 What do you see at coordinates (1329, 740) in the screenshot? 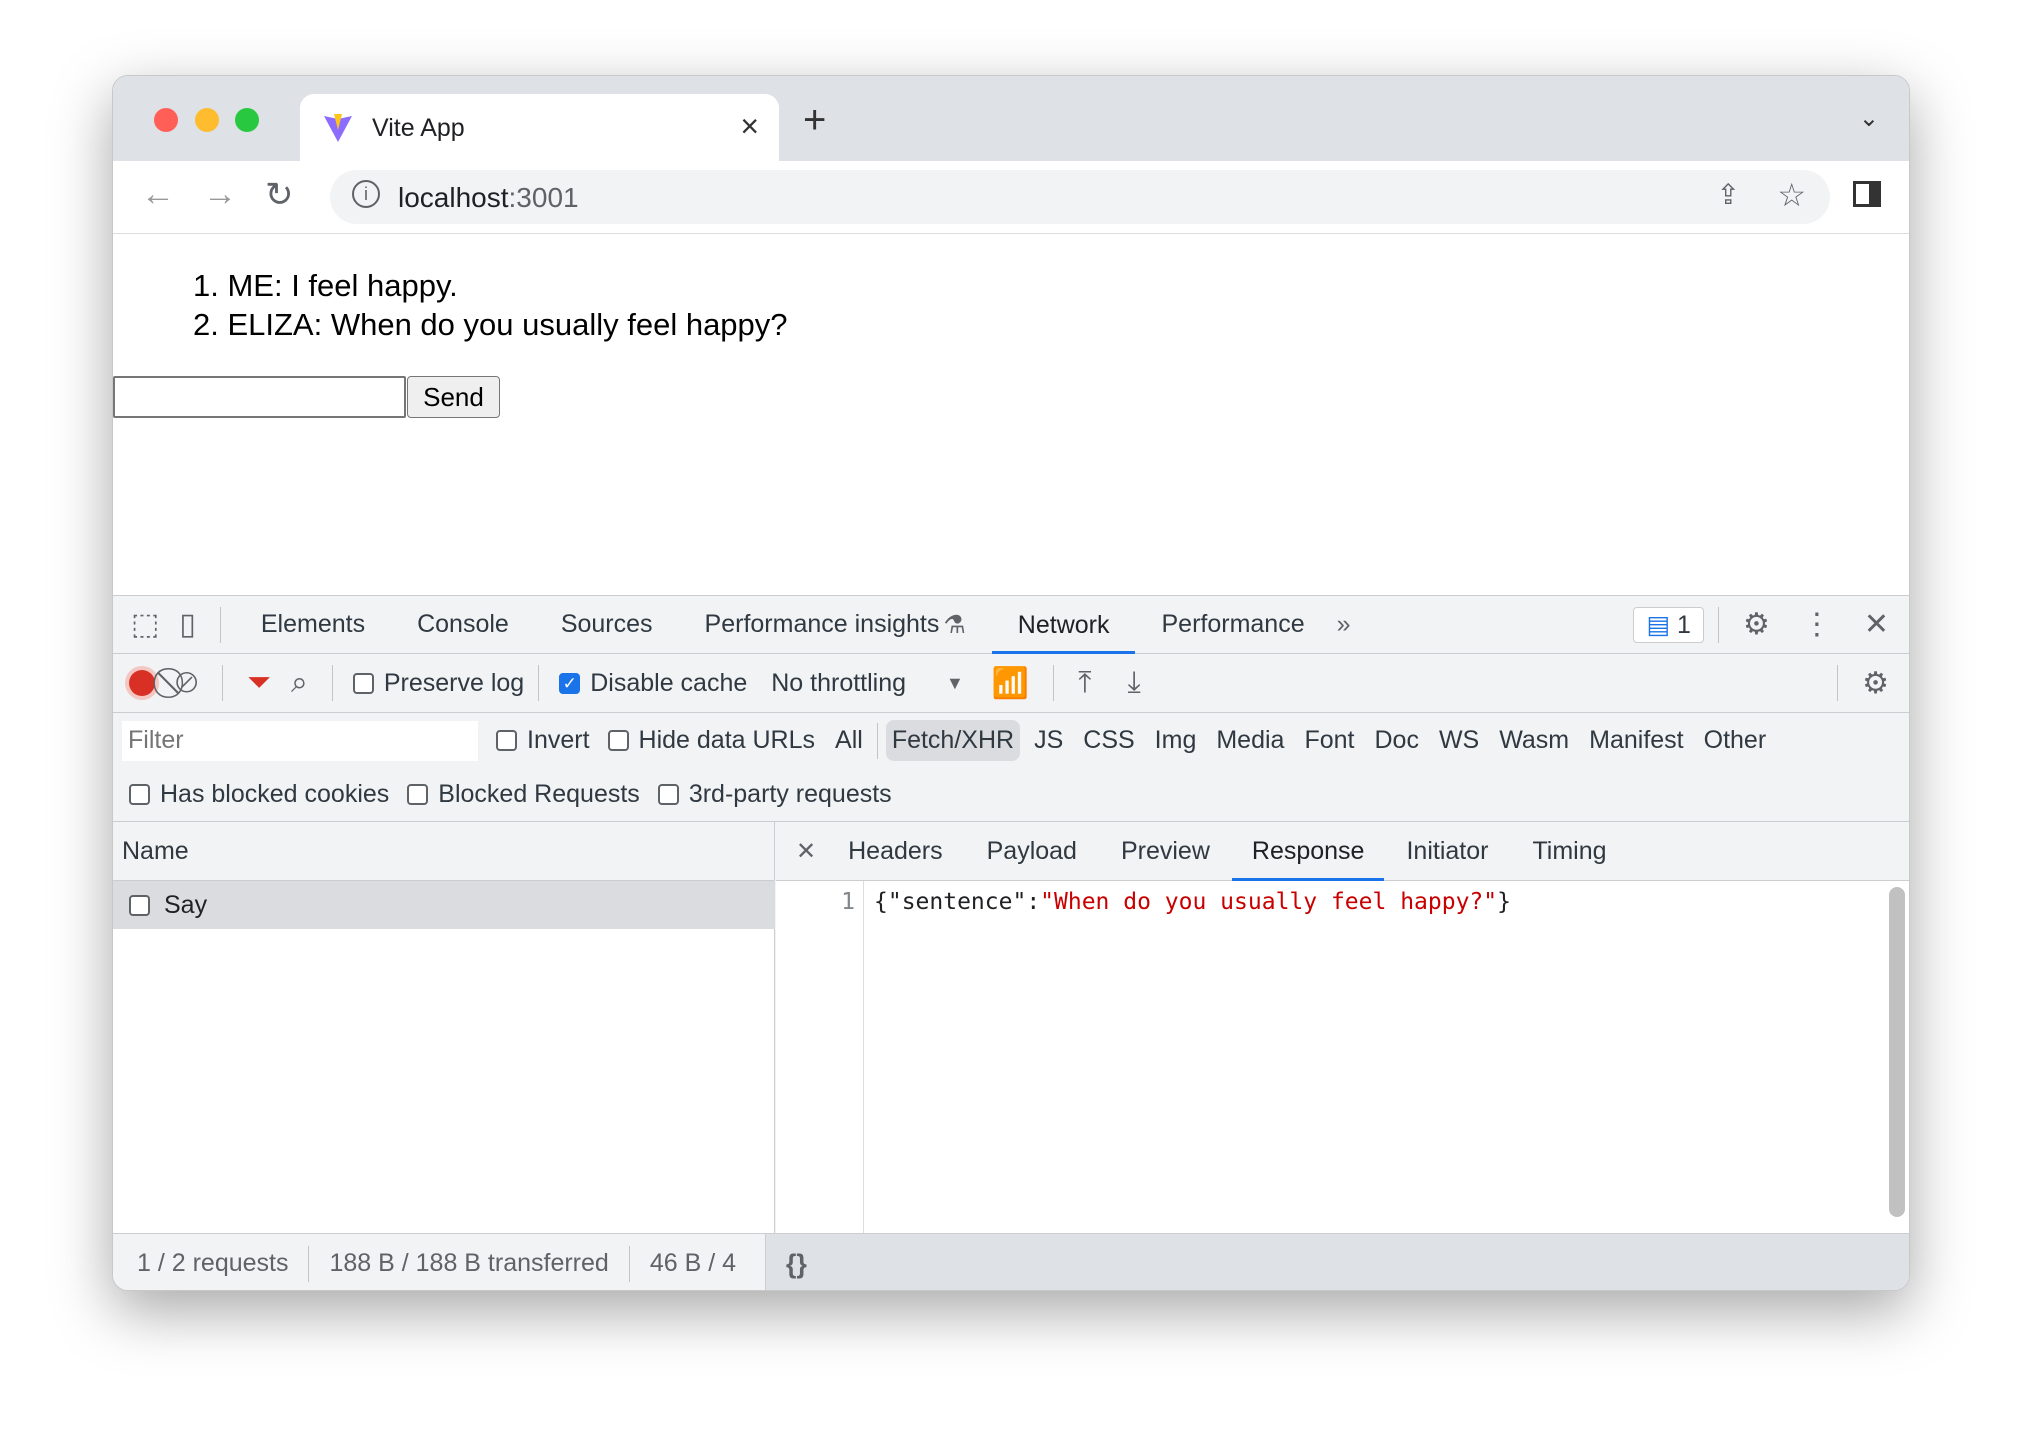
I see `filter-font: Font` at bounding box center [1329, 740].